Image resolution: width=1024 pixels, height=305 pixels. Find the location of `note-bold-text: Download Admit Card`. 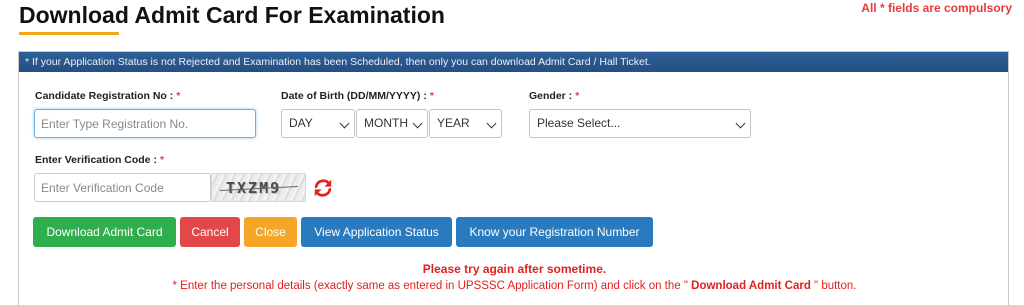

note-bold-text: Download Admit Card is located at coordinates (751, 286).